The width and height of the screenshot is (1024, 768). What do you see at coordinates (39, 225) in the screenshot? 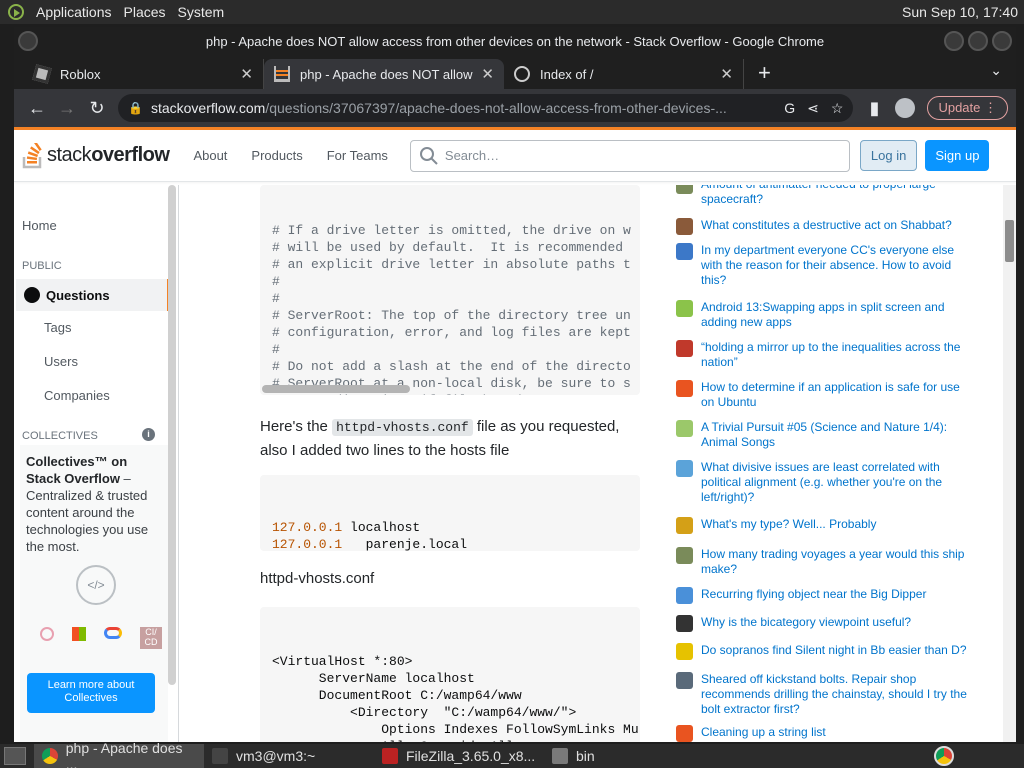
I see `nav-home: Home` at bounding box center [39, 225].